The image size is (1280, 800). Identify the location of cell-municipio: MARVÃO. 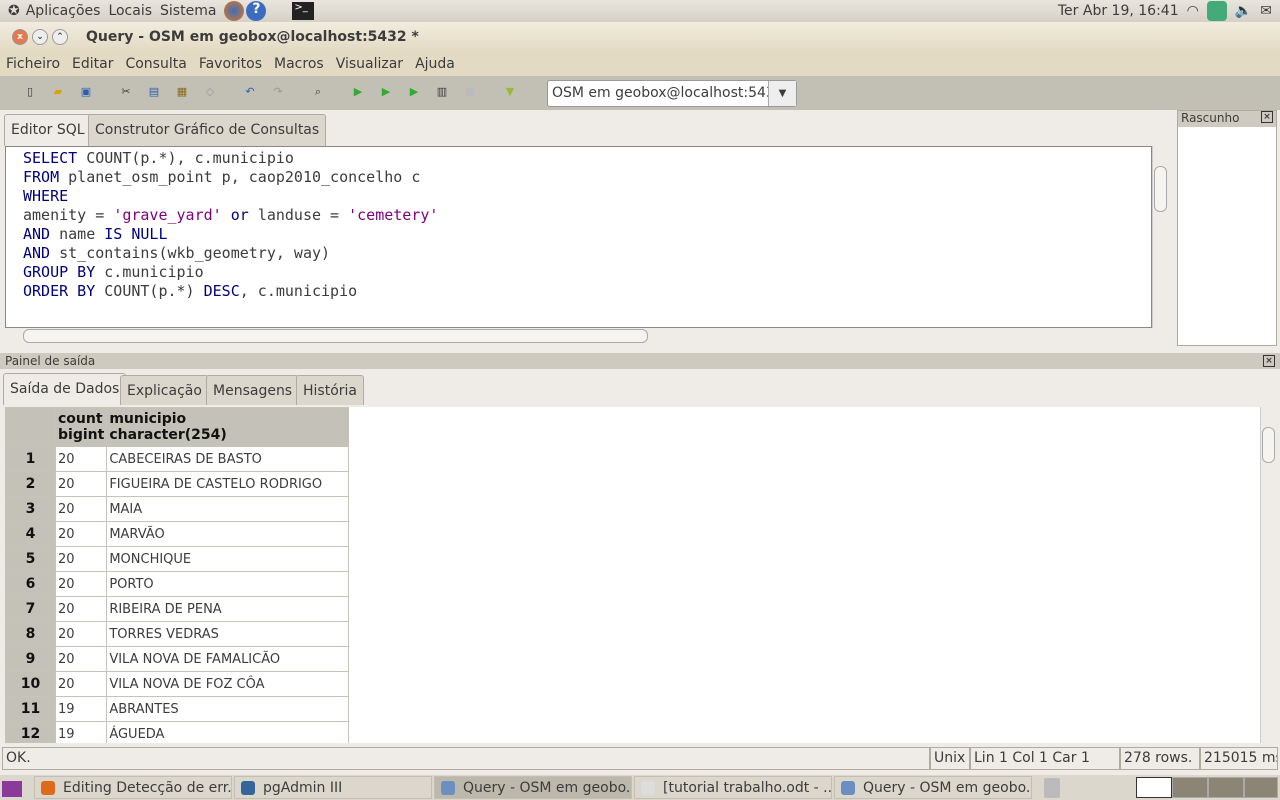
(228, 534).